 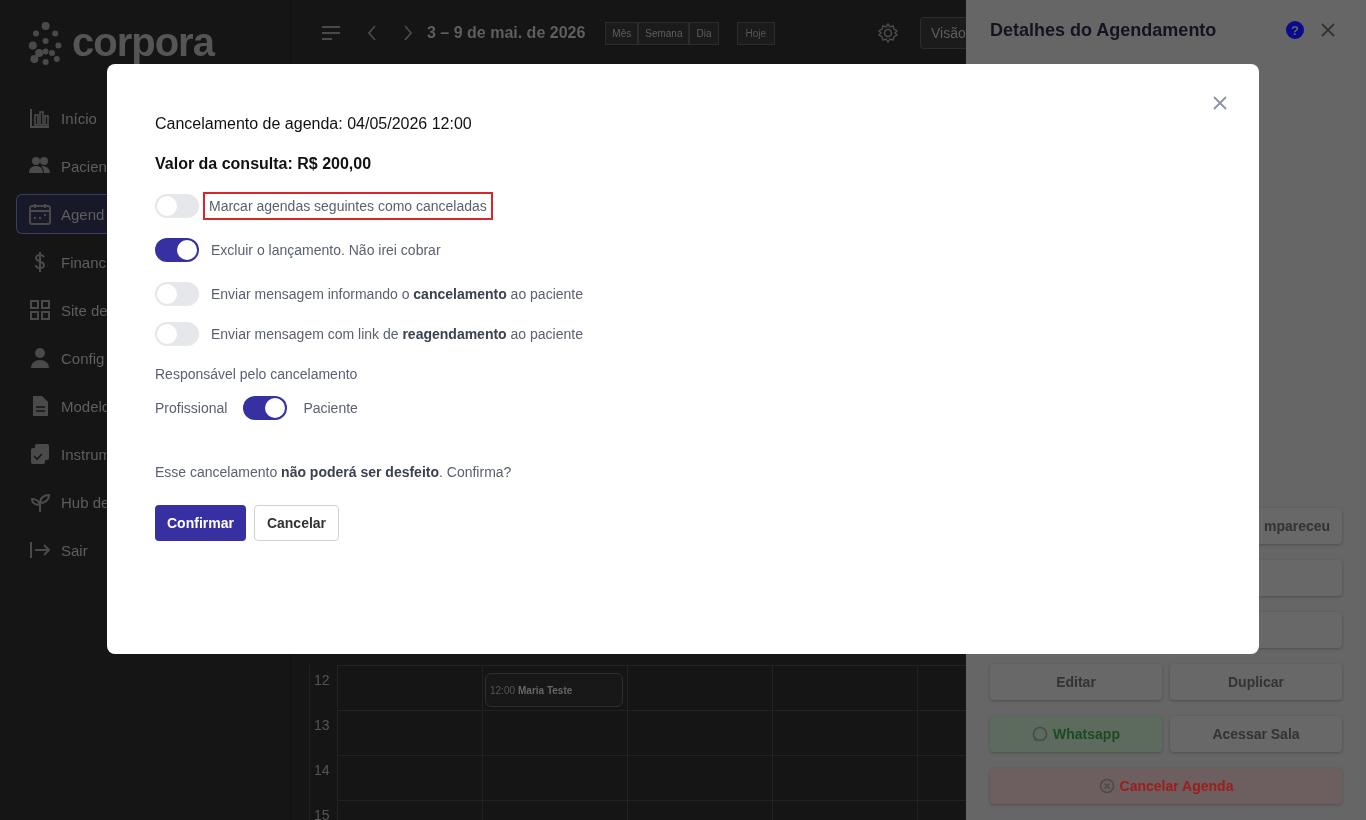 What do you see at coordinates (323, 687) in the screenshot?
I see `hour-label: 12` at bounding box center [323, 687].